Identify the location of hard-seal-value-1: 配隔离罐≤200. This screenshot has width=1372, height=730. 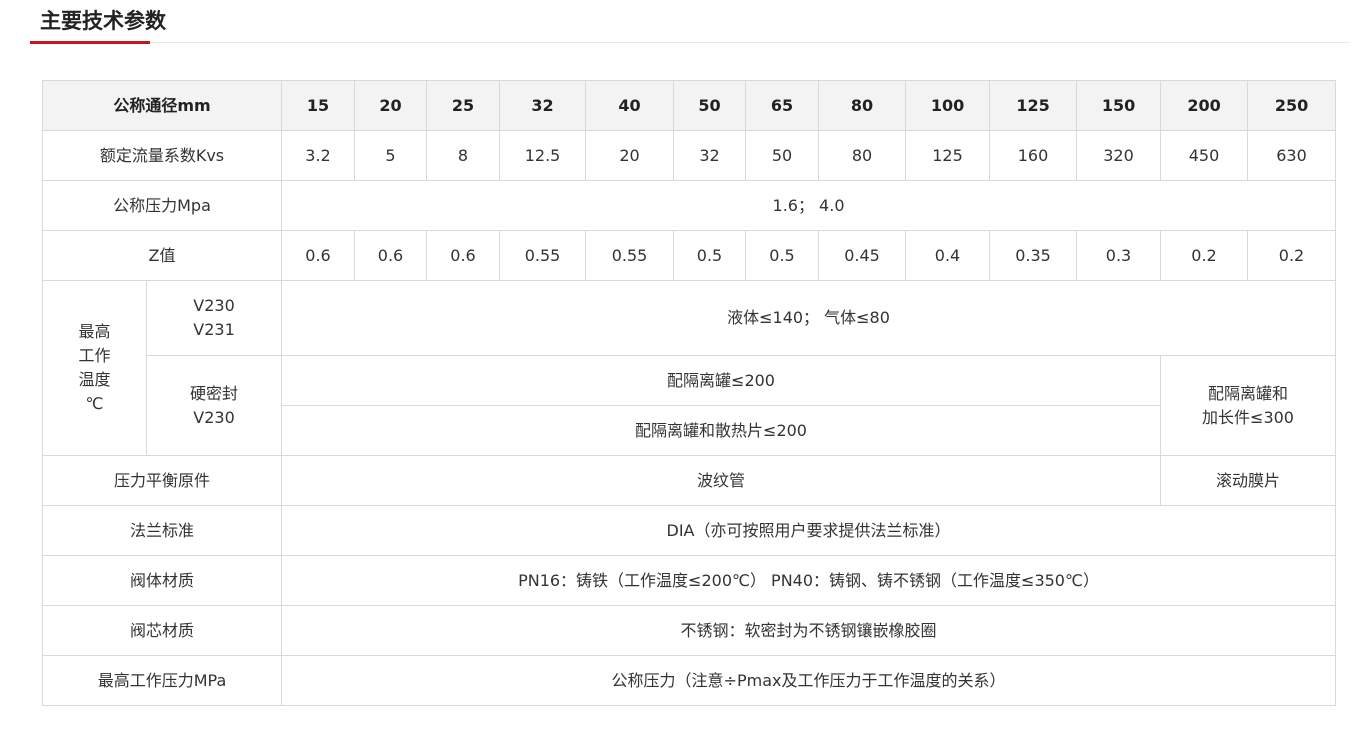
(721, 380).